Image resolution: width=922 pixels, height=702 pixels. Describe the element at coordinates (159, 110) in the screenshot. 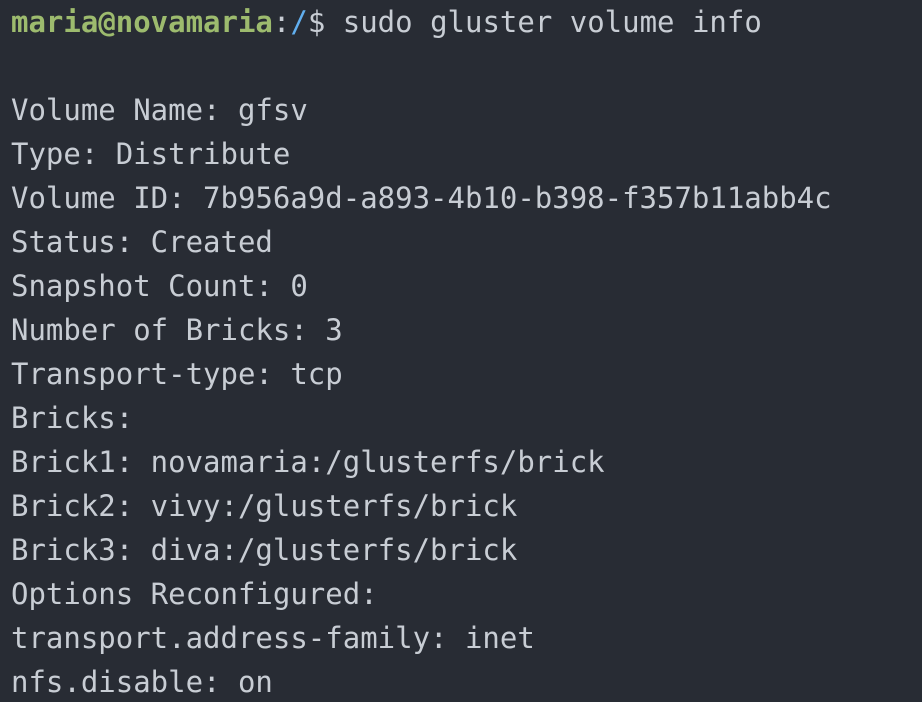

I see `output-line-volume-name: Volume Name: gfsv` at that location.